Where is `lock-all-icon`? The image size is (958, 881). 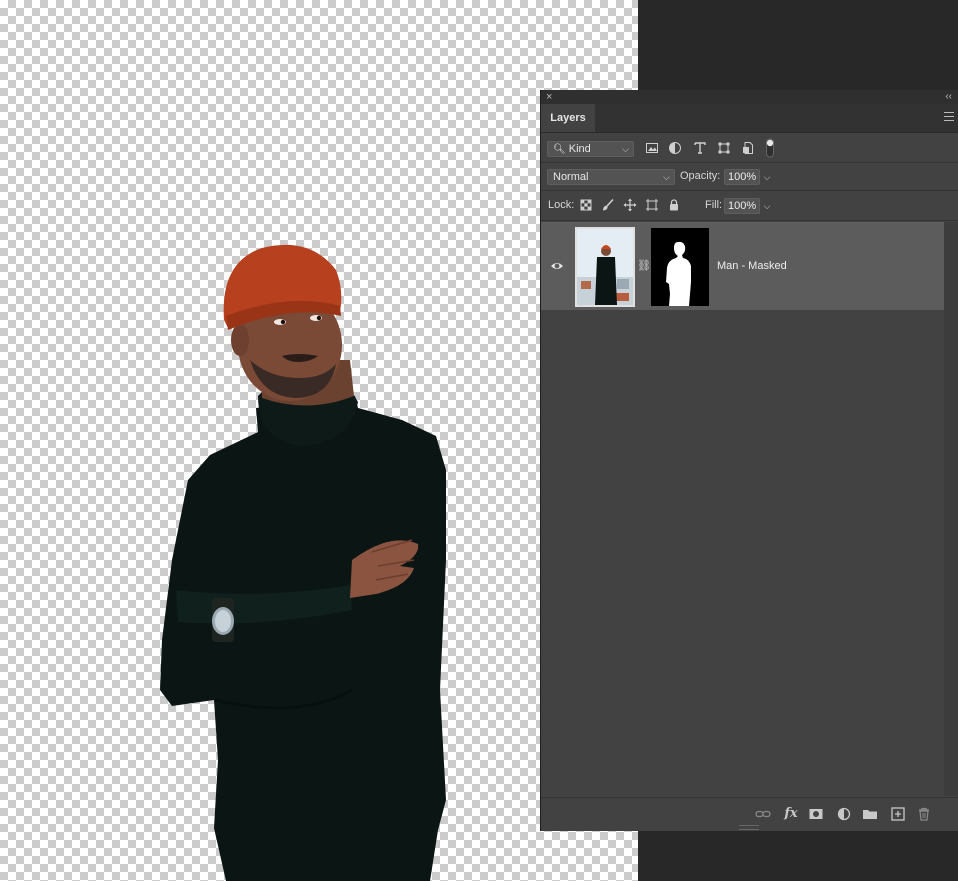 lock-all-icon is located at coordinates (674, 205).